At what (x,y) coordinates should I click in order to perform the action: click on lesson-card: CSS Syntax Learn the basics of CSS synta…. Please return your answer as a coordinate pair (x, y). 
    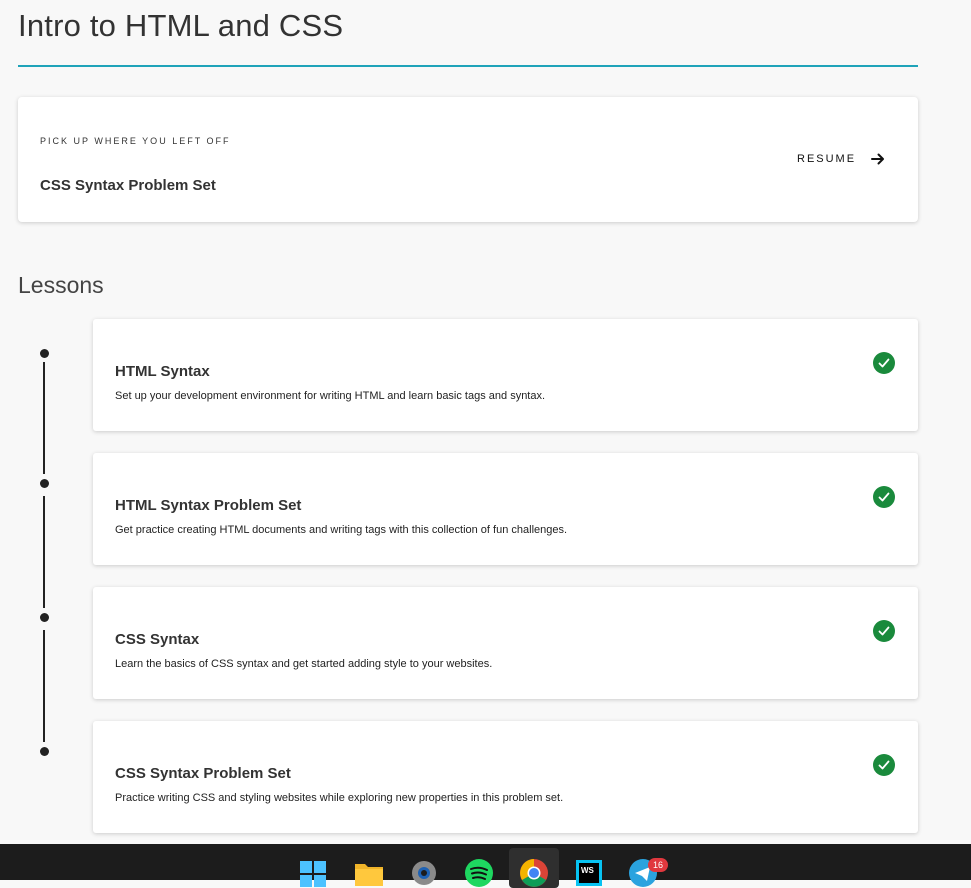
    Looking at the image, I should click on (505, 643).